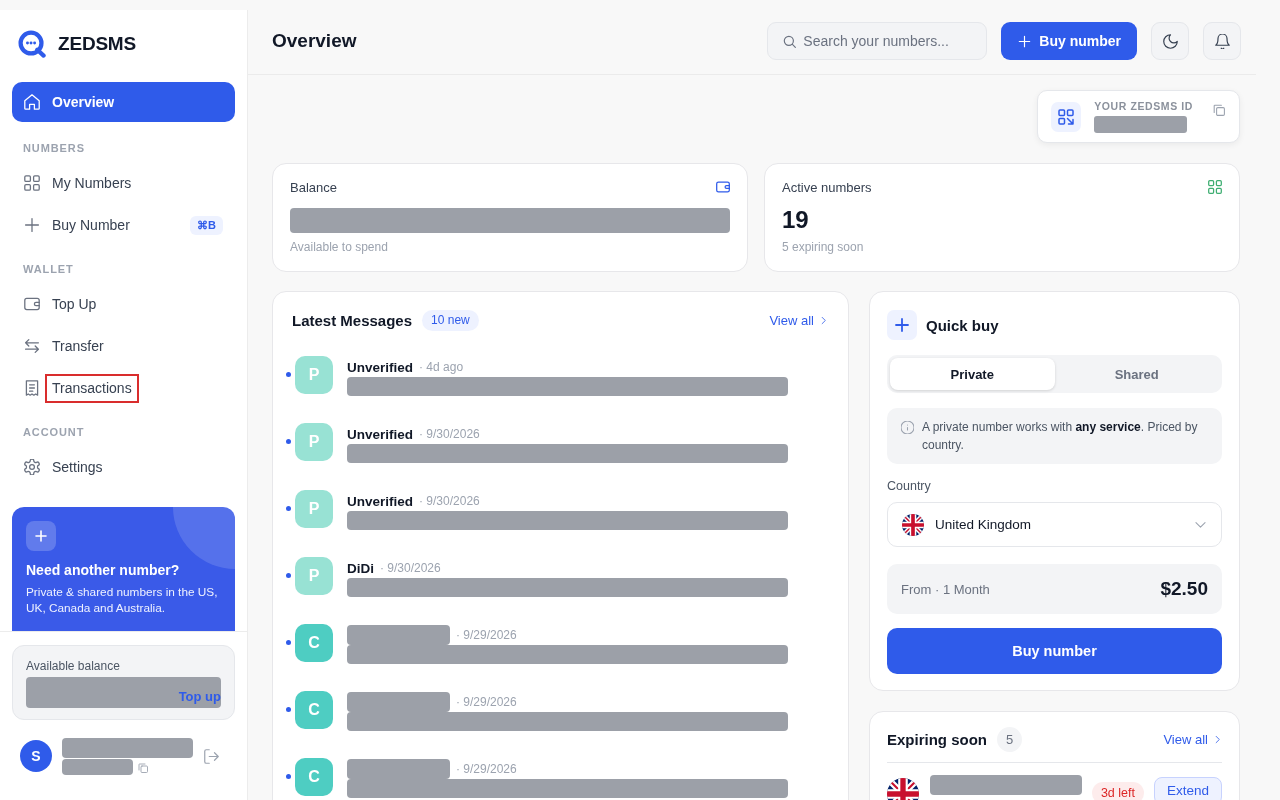 This screenshot has width=1280, height=800. I want to click on theme-toggle-button, so click(1170, 41).